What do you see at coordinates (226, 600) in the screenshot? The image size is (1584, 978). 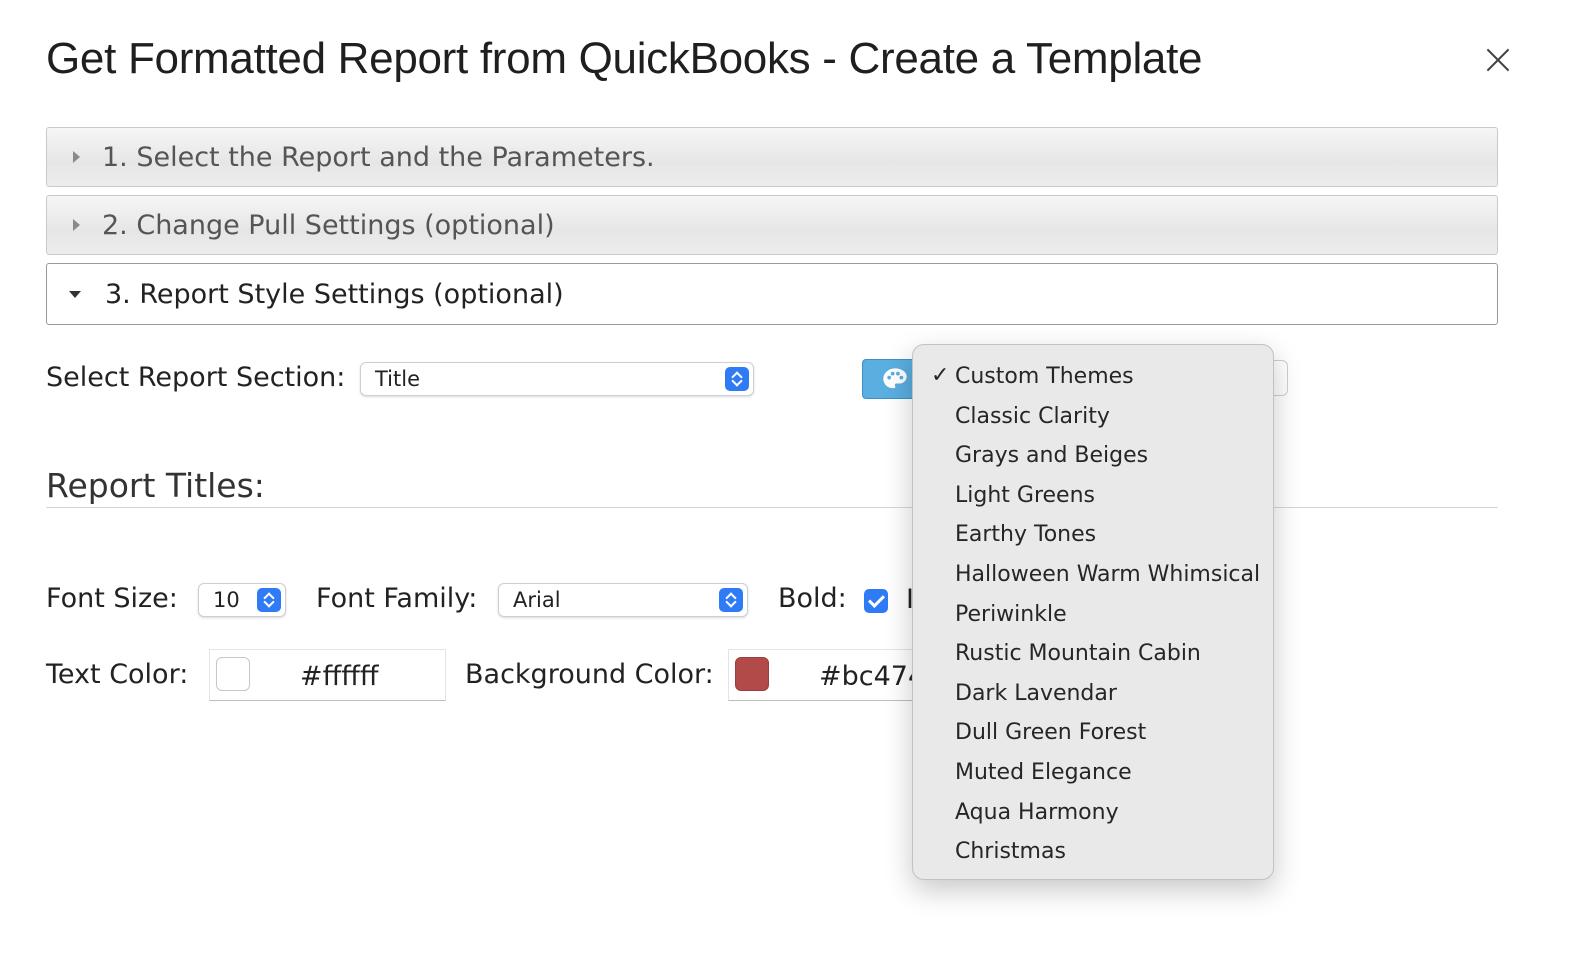 I see `font-size-value: 10` at bounding box center [226, 600].